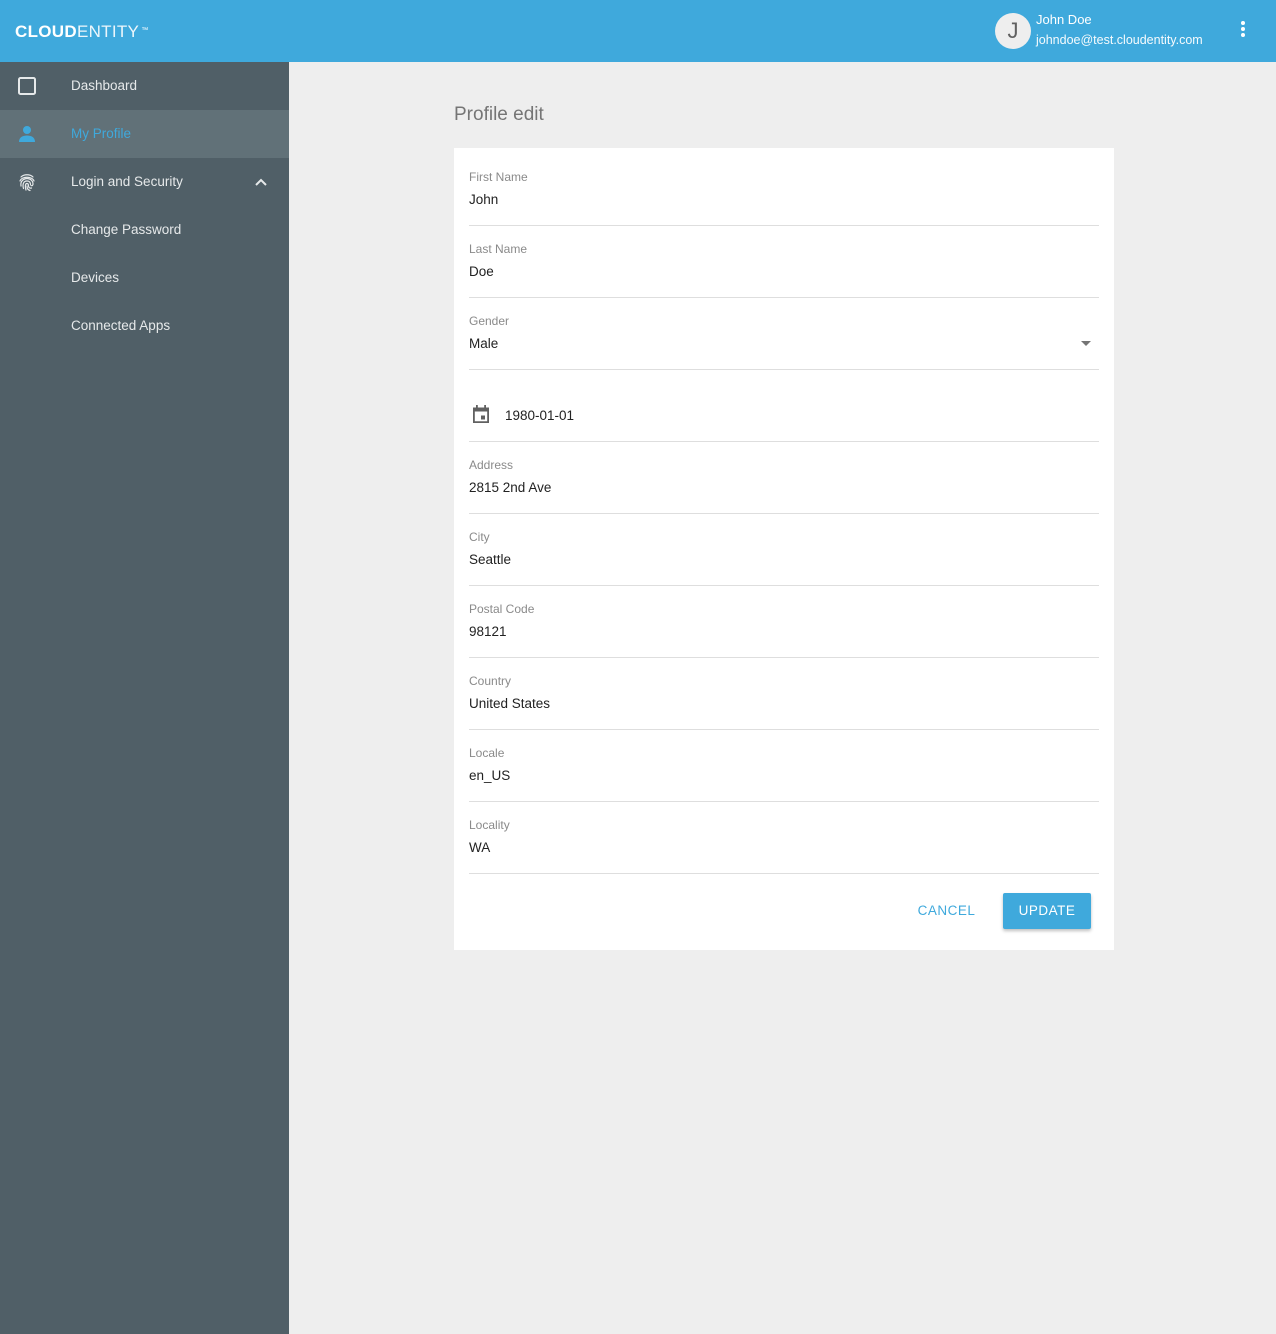 This screenshot has width=1276, height=1334. What do you see at coordinates (121, 325) in the screenshot?
I see `sidebar-item-label: Connected Apps` at bounding box center [121, 325].